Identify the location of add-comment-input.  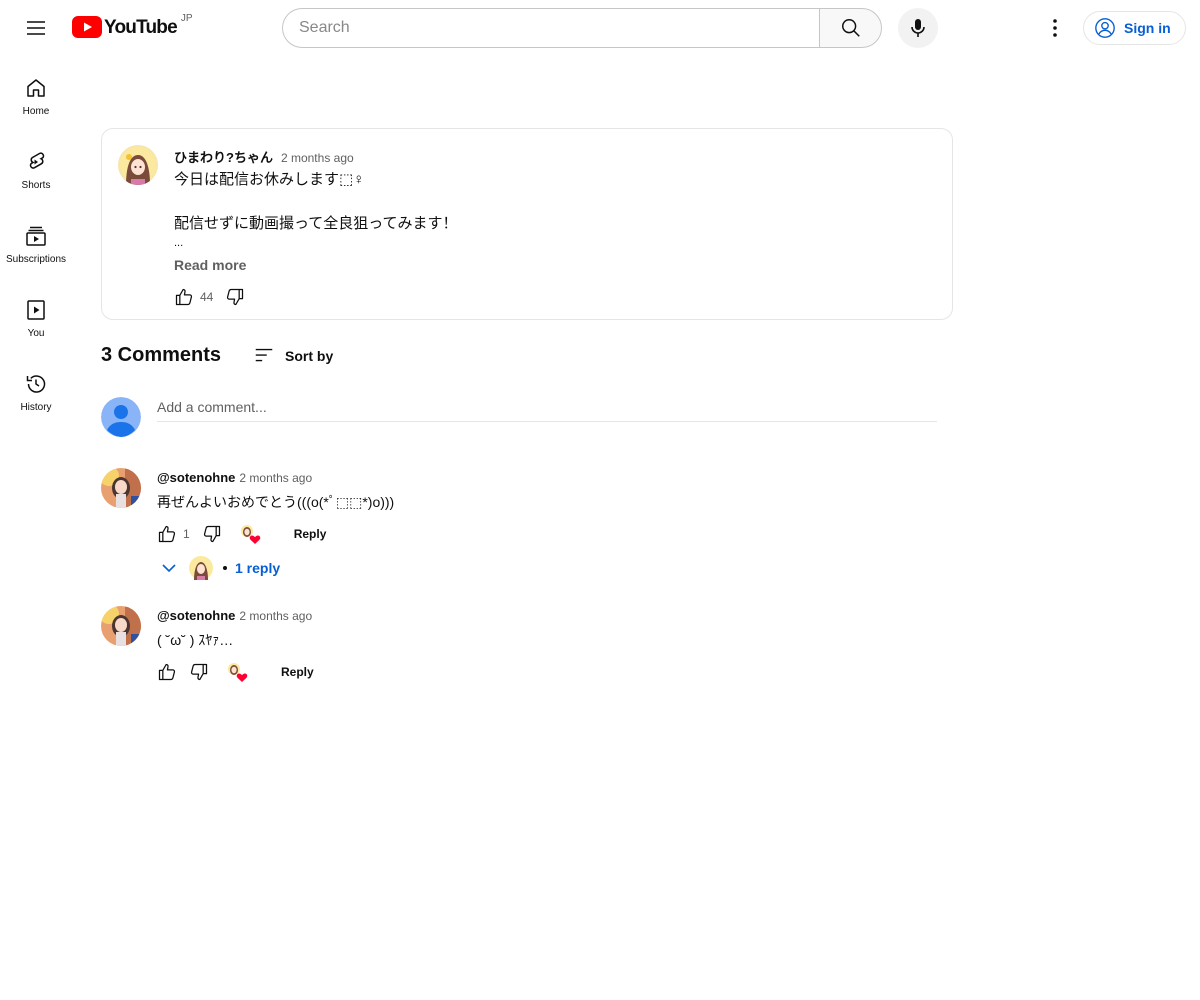
(547, 409).